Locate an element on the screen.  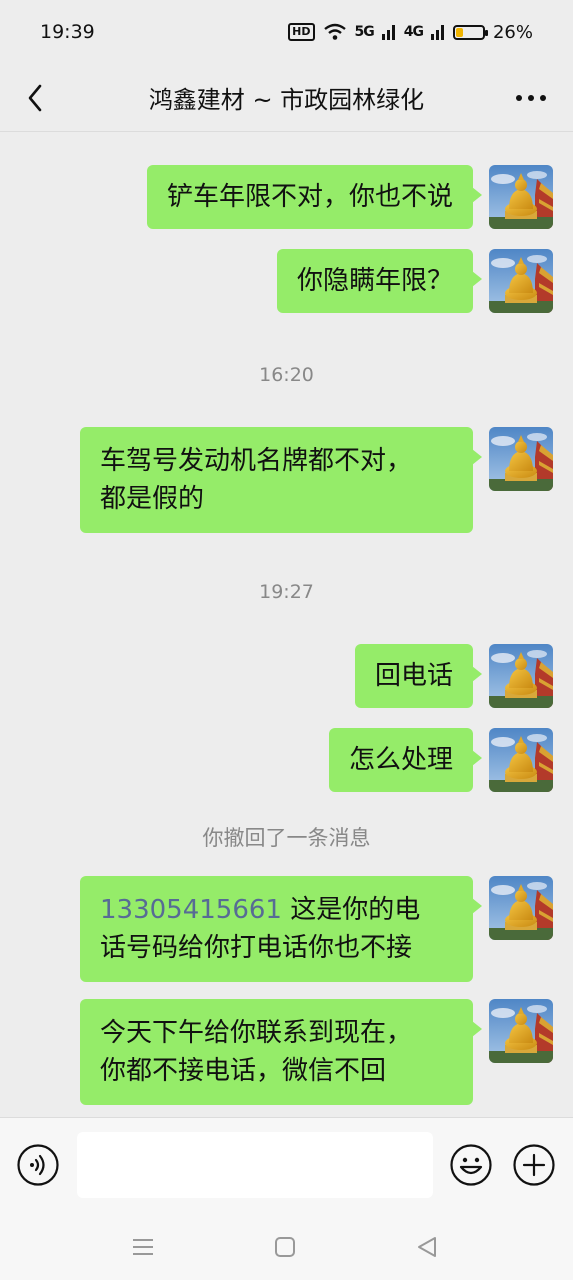
status-icons: HD 5G 4G 26% is located at coordinates (410, 32).